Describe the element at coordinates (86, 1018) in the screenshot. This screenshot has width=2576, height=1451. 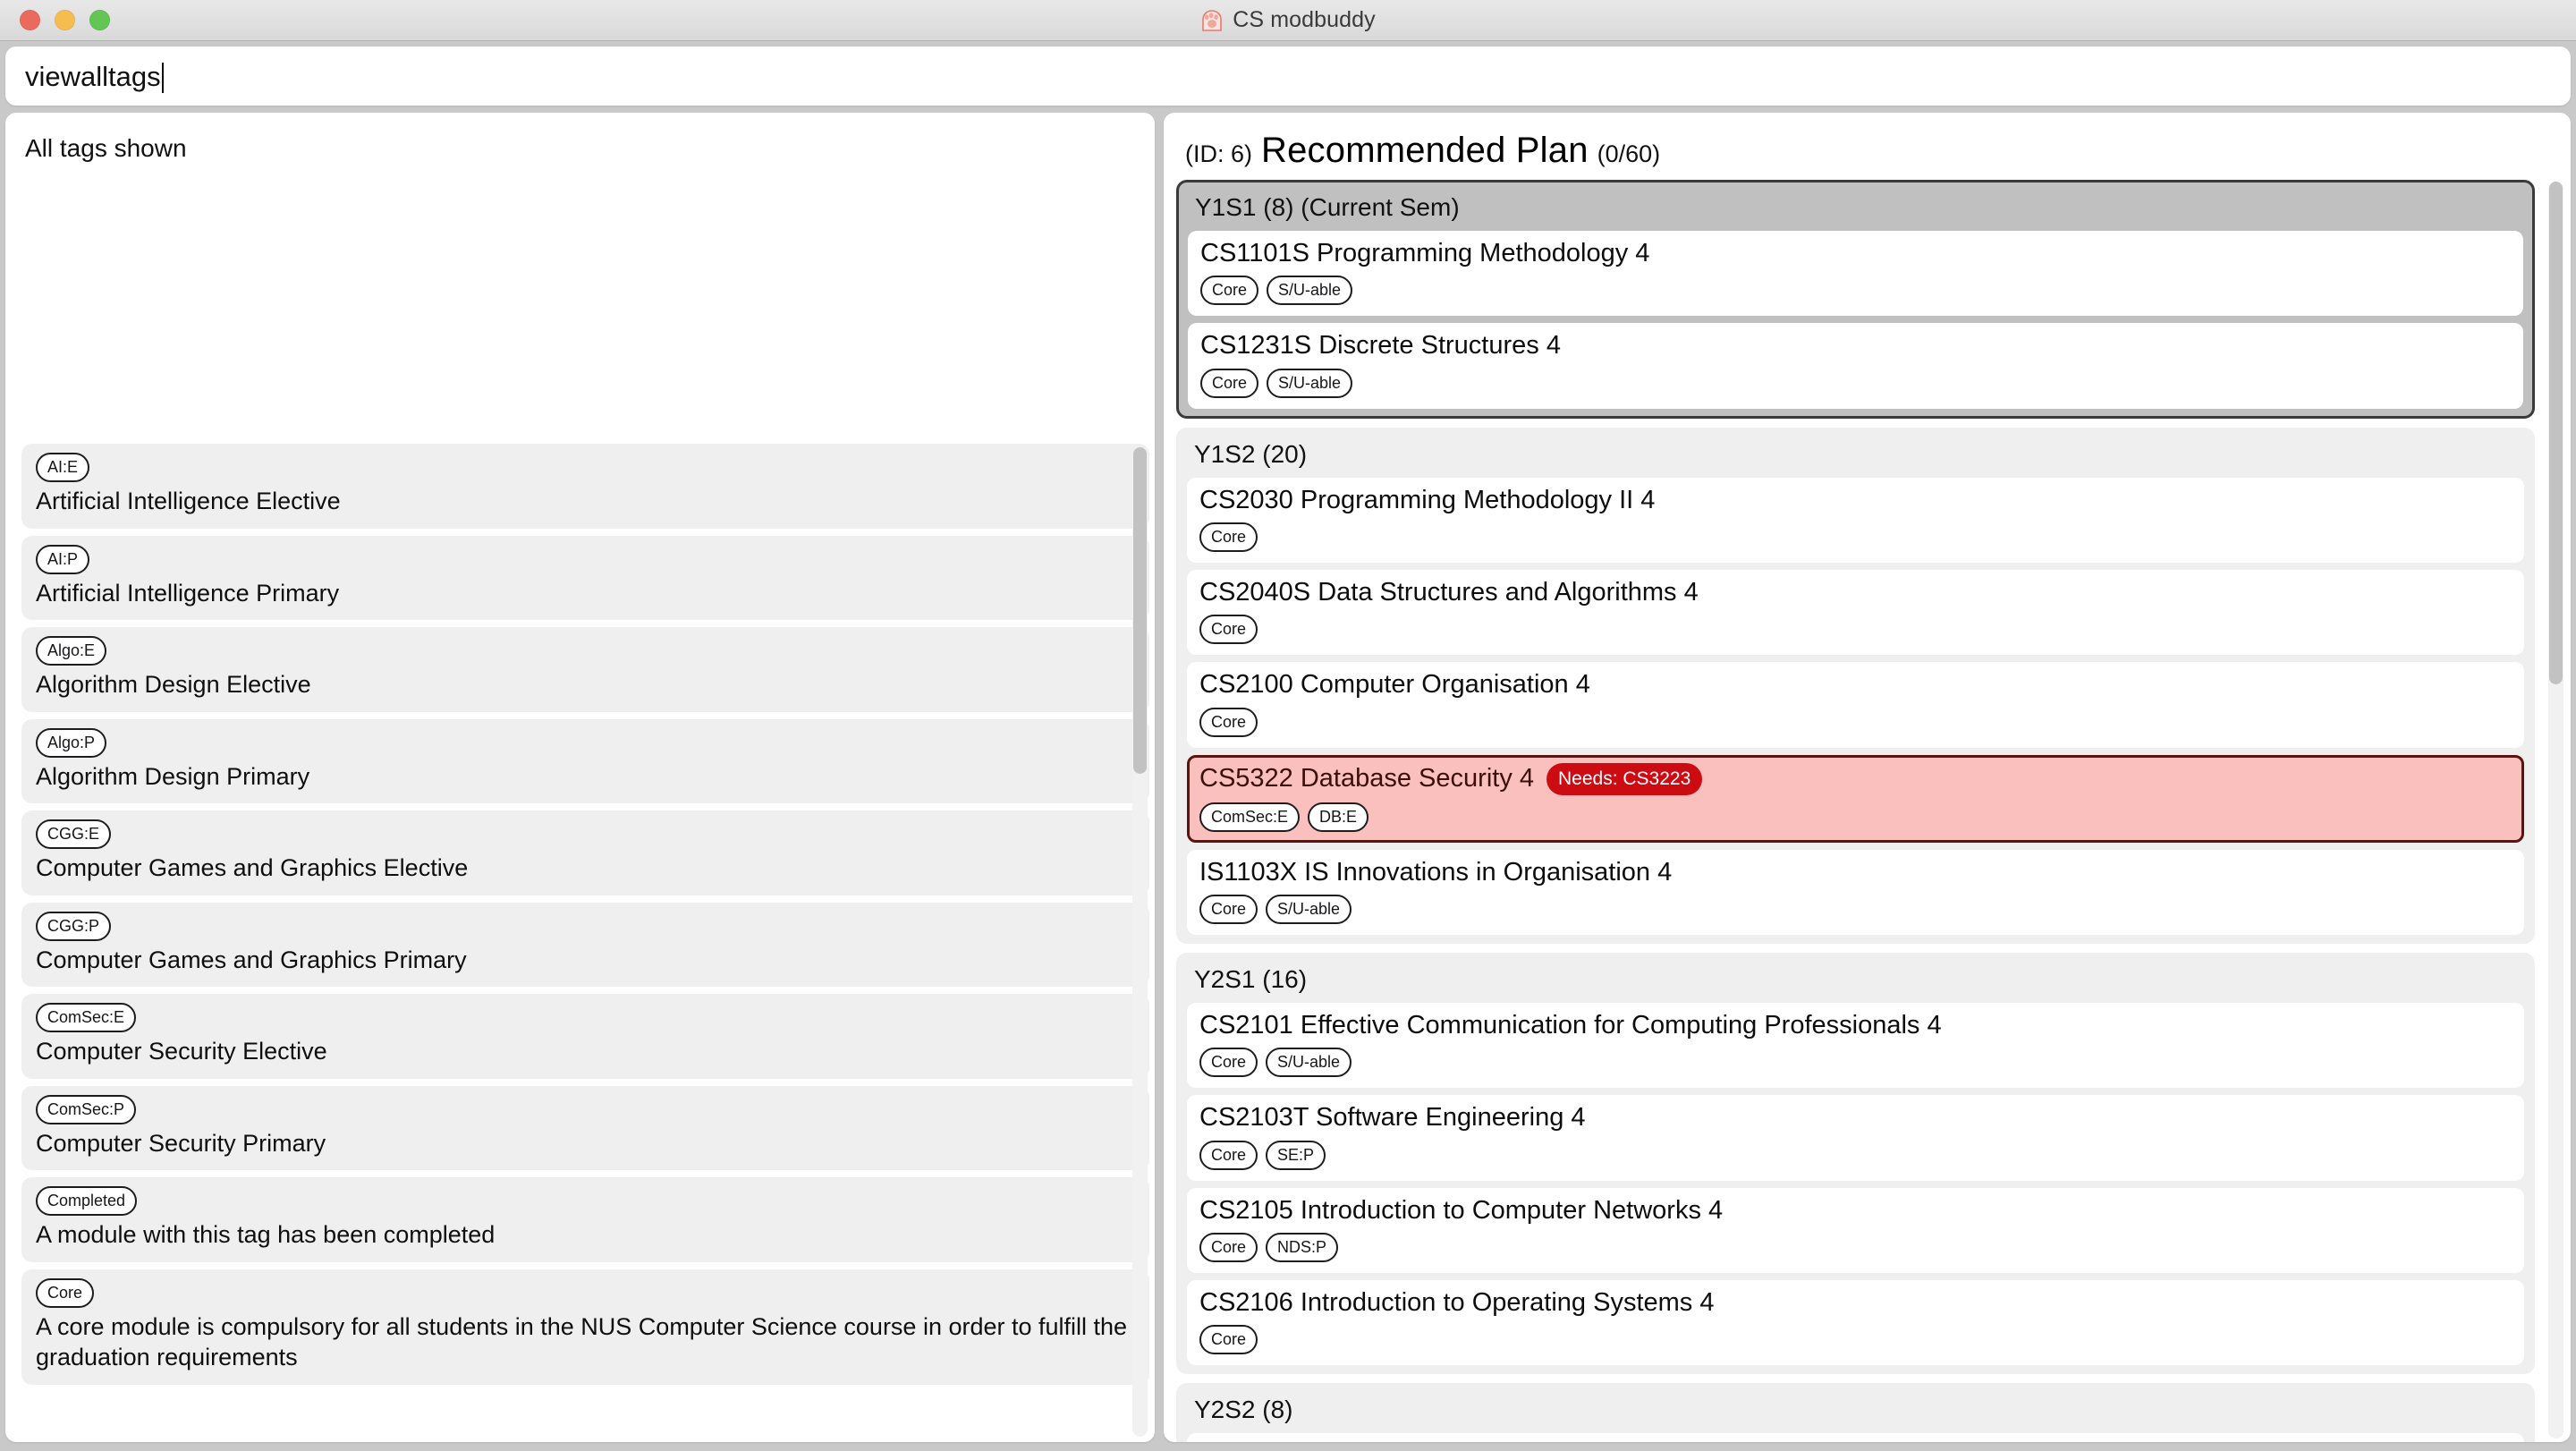
I see `tag-code-badge: ComSec:E` at that location.